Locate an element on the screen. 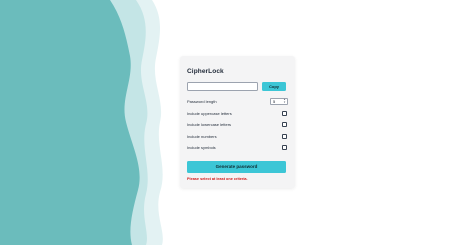 This screenshot has width=474, height=245. lowercase-option-row: Include lowercase letters is located at coordinates (237, 124).